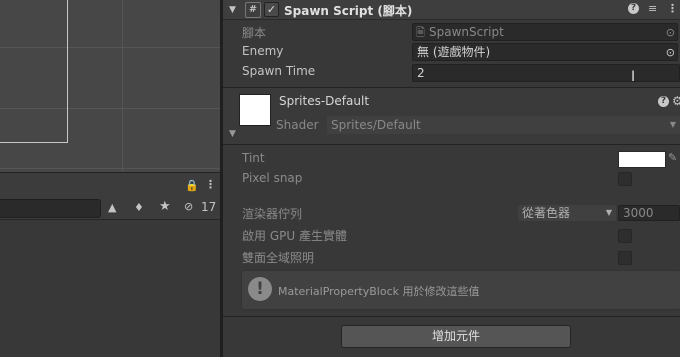 This screenshot has height=357, width=680. I want to click on settings-gear-icon: ⚙, so click(676, 101).